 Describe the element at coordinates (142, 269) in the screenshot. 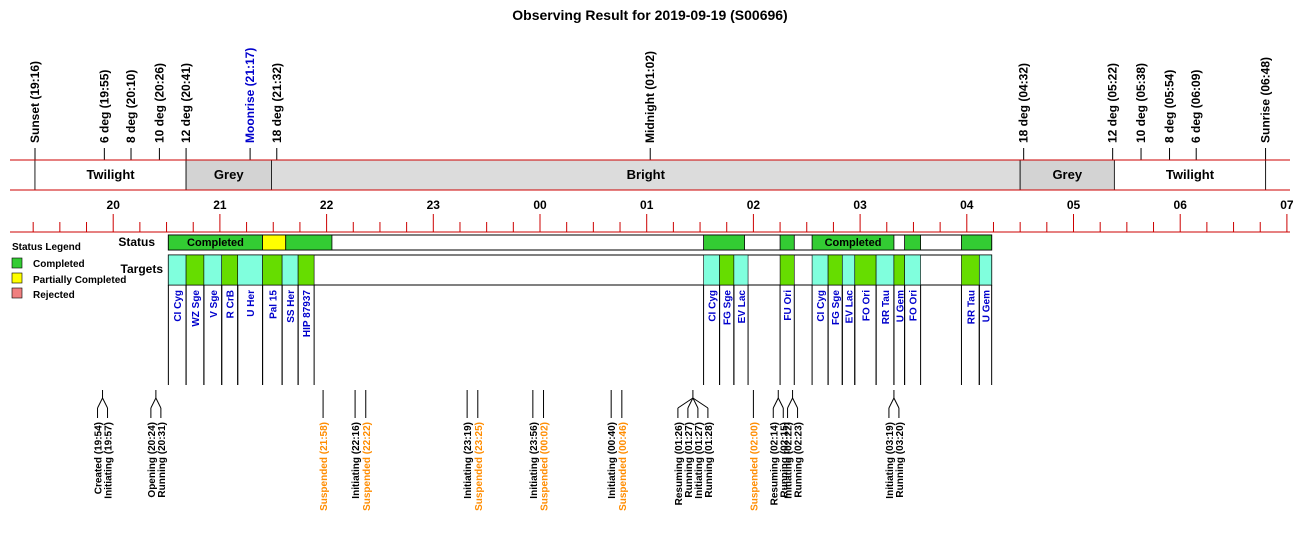

I see `targets-row-label: Targets` at that location.